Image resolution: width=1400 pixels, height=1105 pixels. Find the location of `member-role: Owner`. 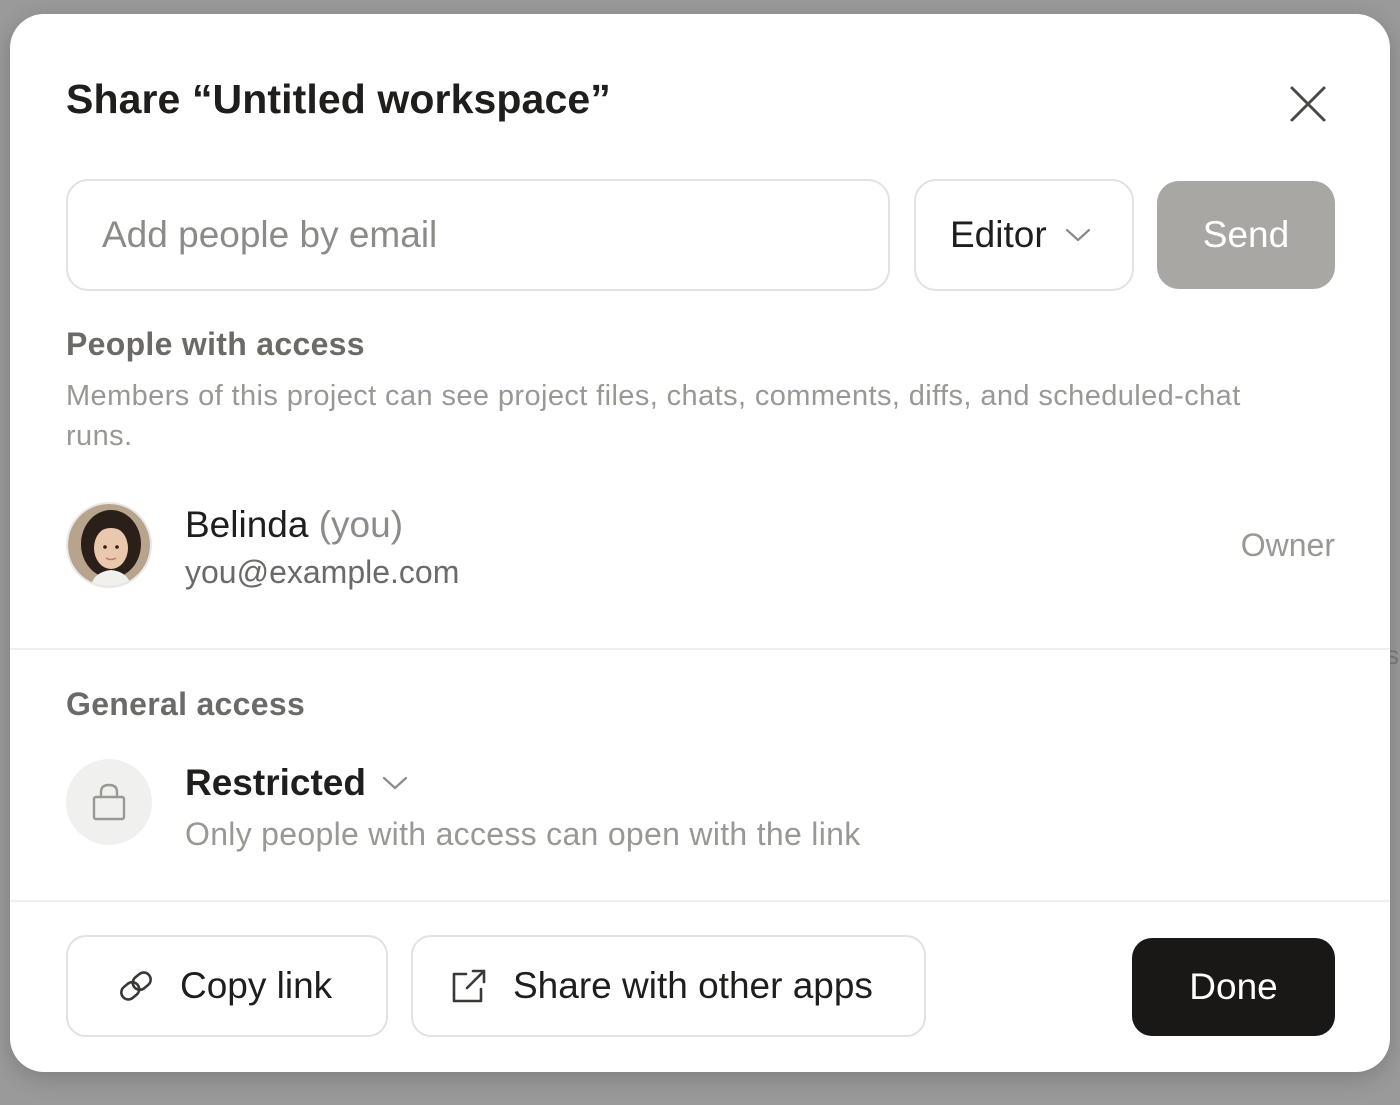

member-role: Owner is located at coordinates (1287, 545).